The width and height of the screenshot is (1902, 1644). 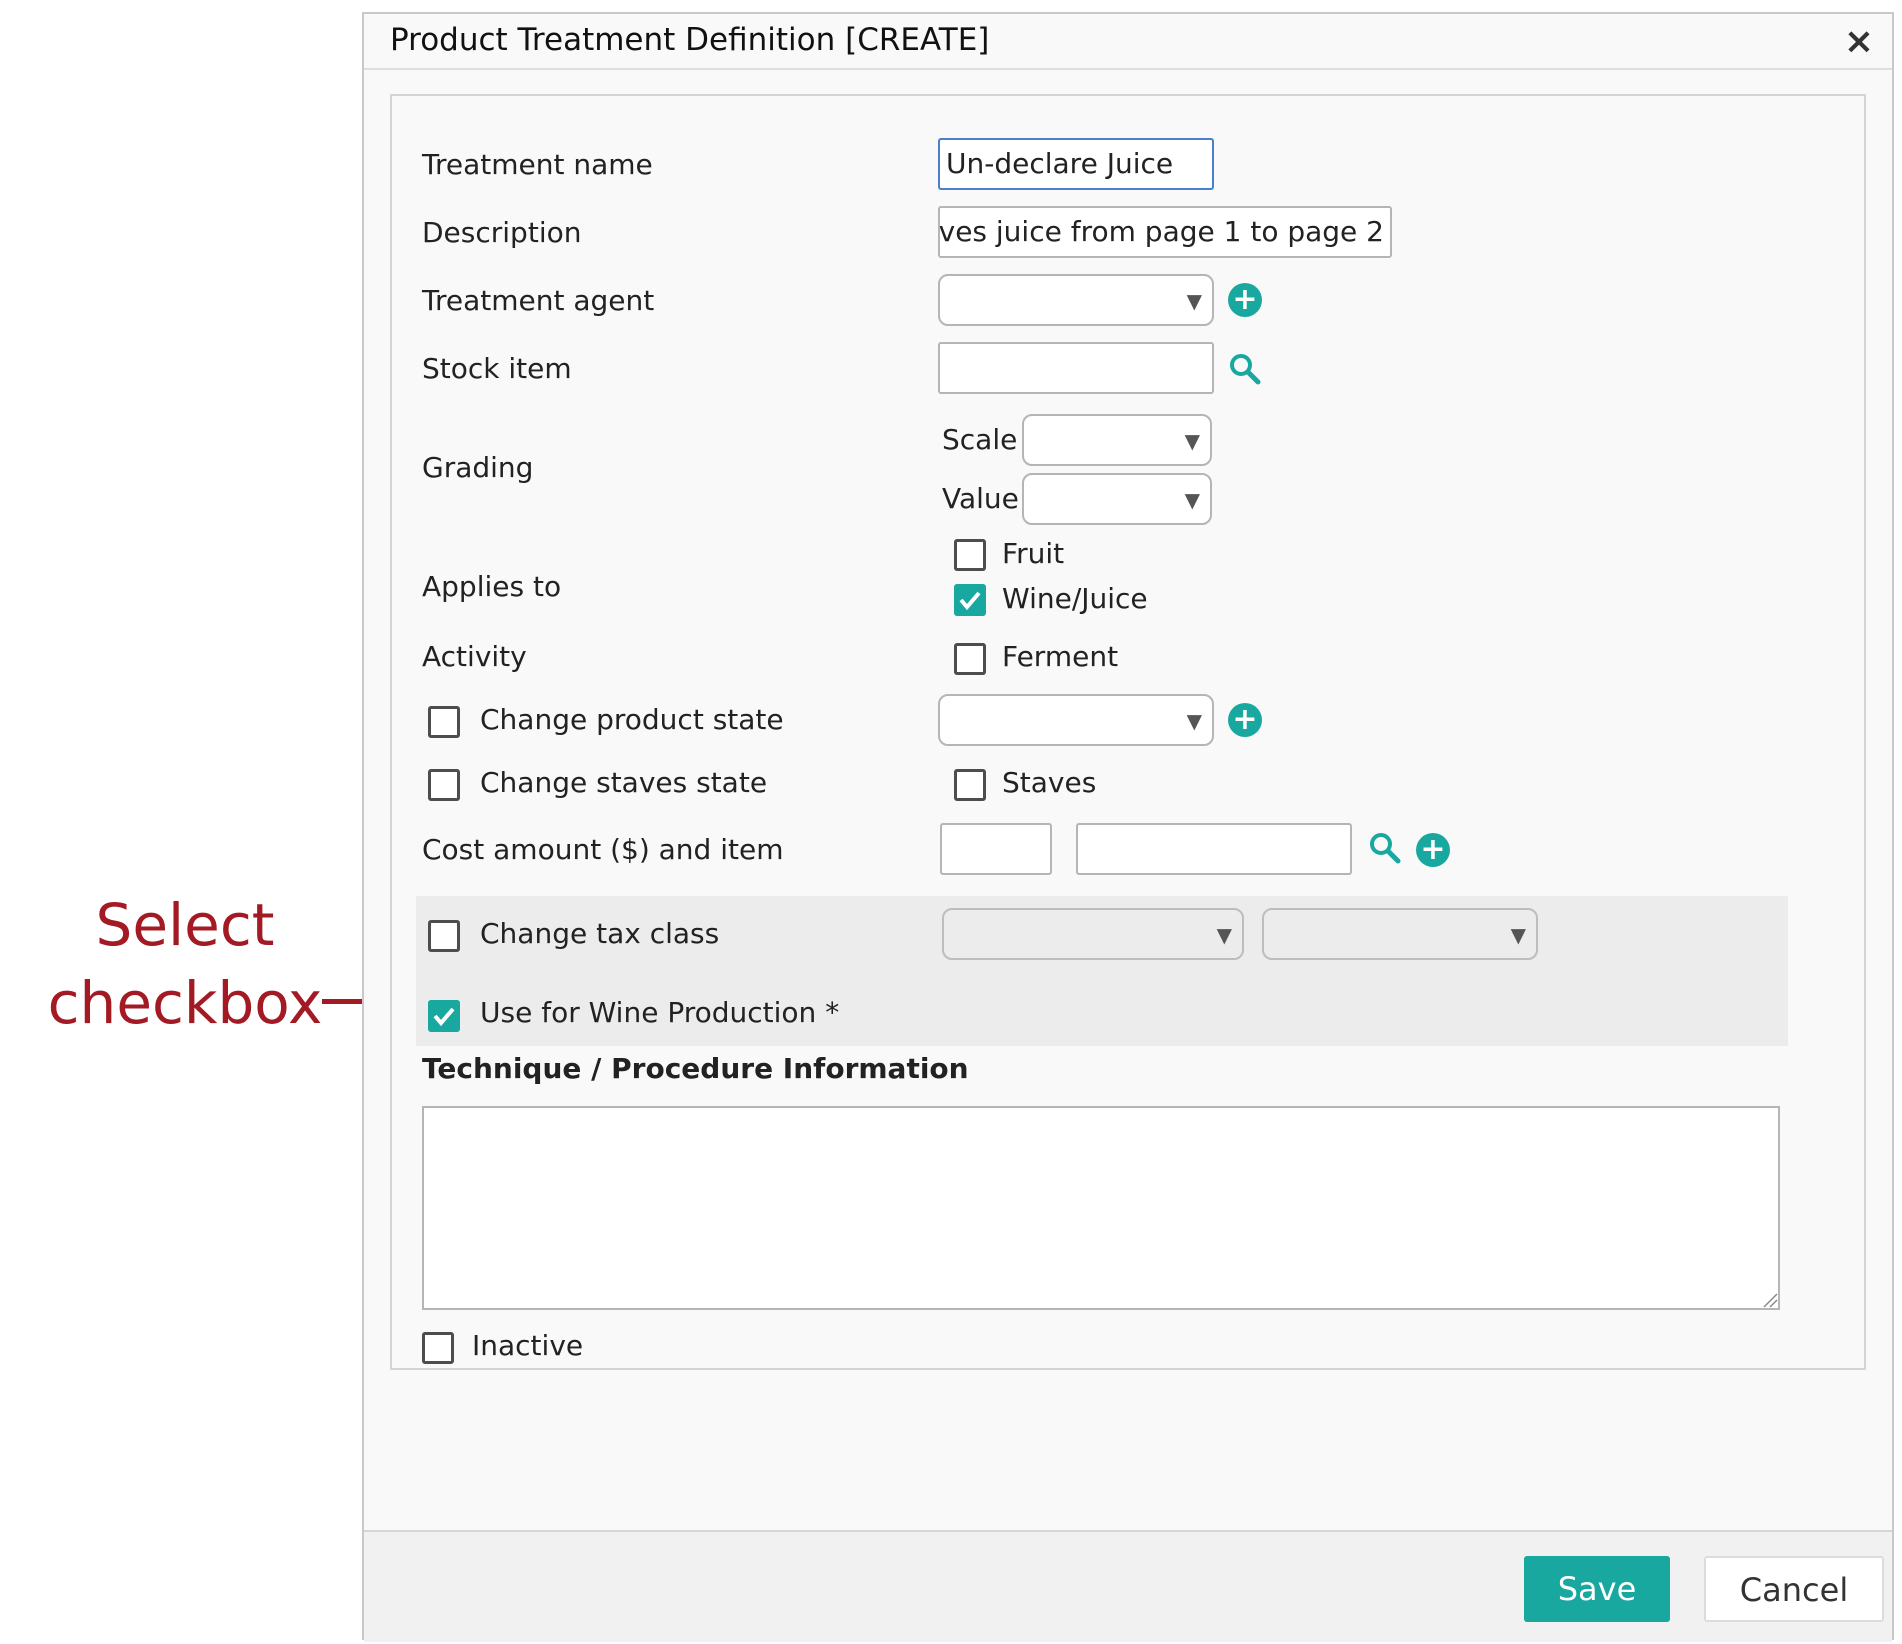 What do you see at coordinates (502, 232) in the screenshot?
I see `description-label: Description` at bounding box center [502, 232].